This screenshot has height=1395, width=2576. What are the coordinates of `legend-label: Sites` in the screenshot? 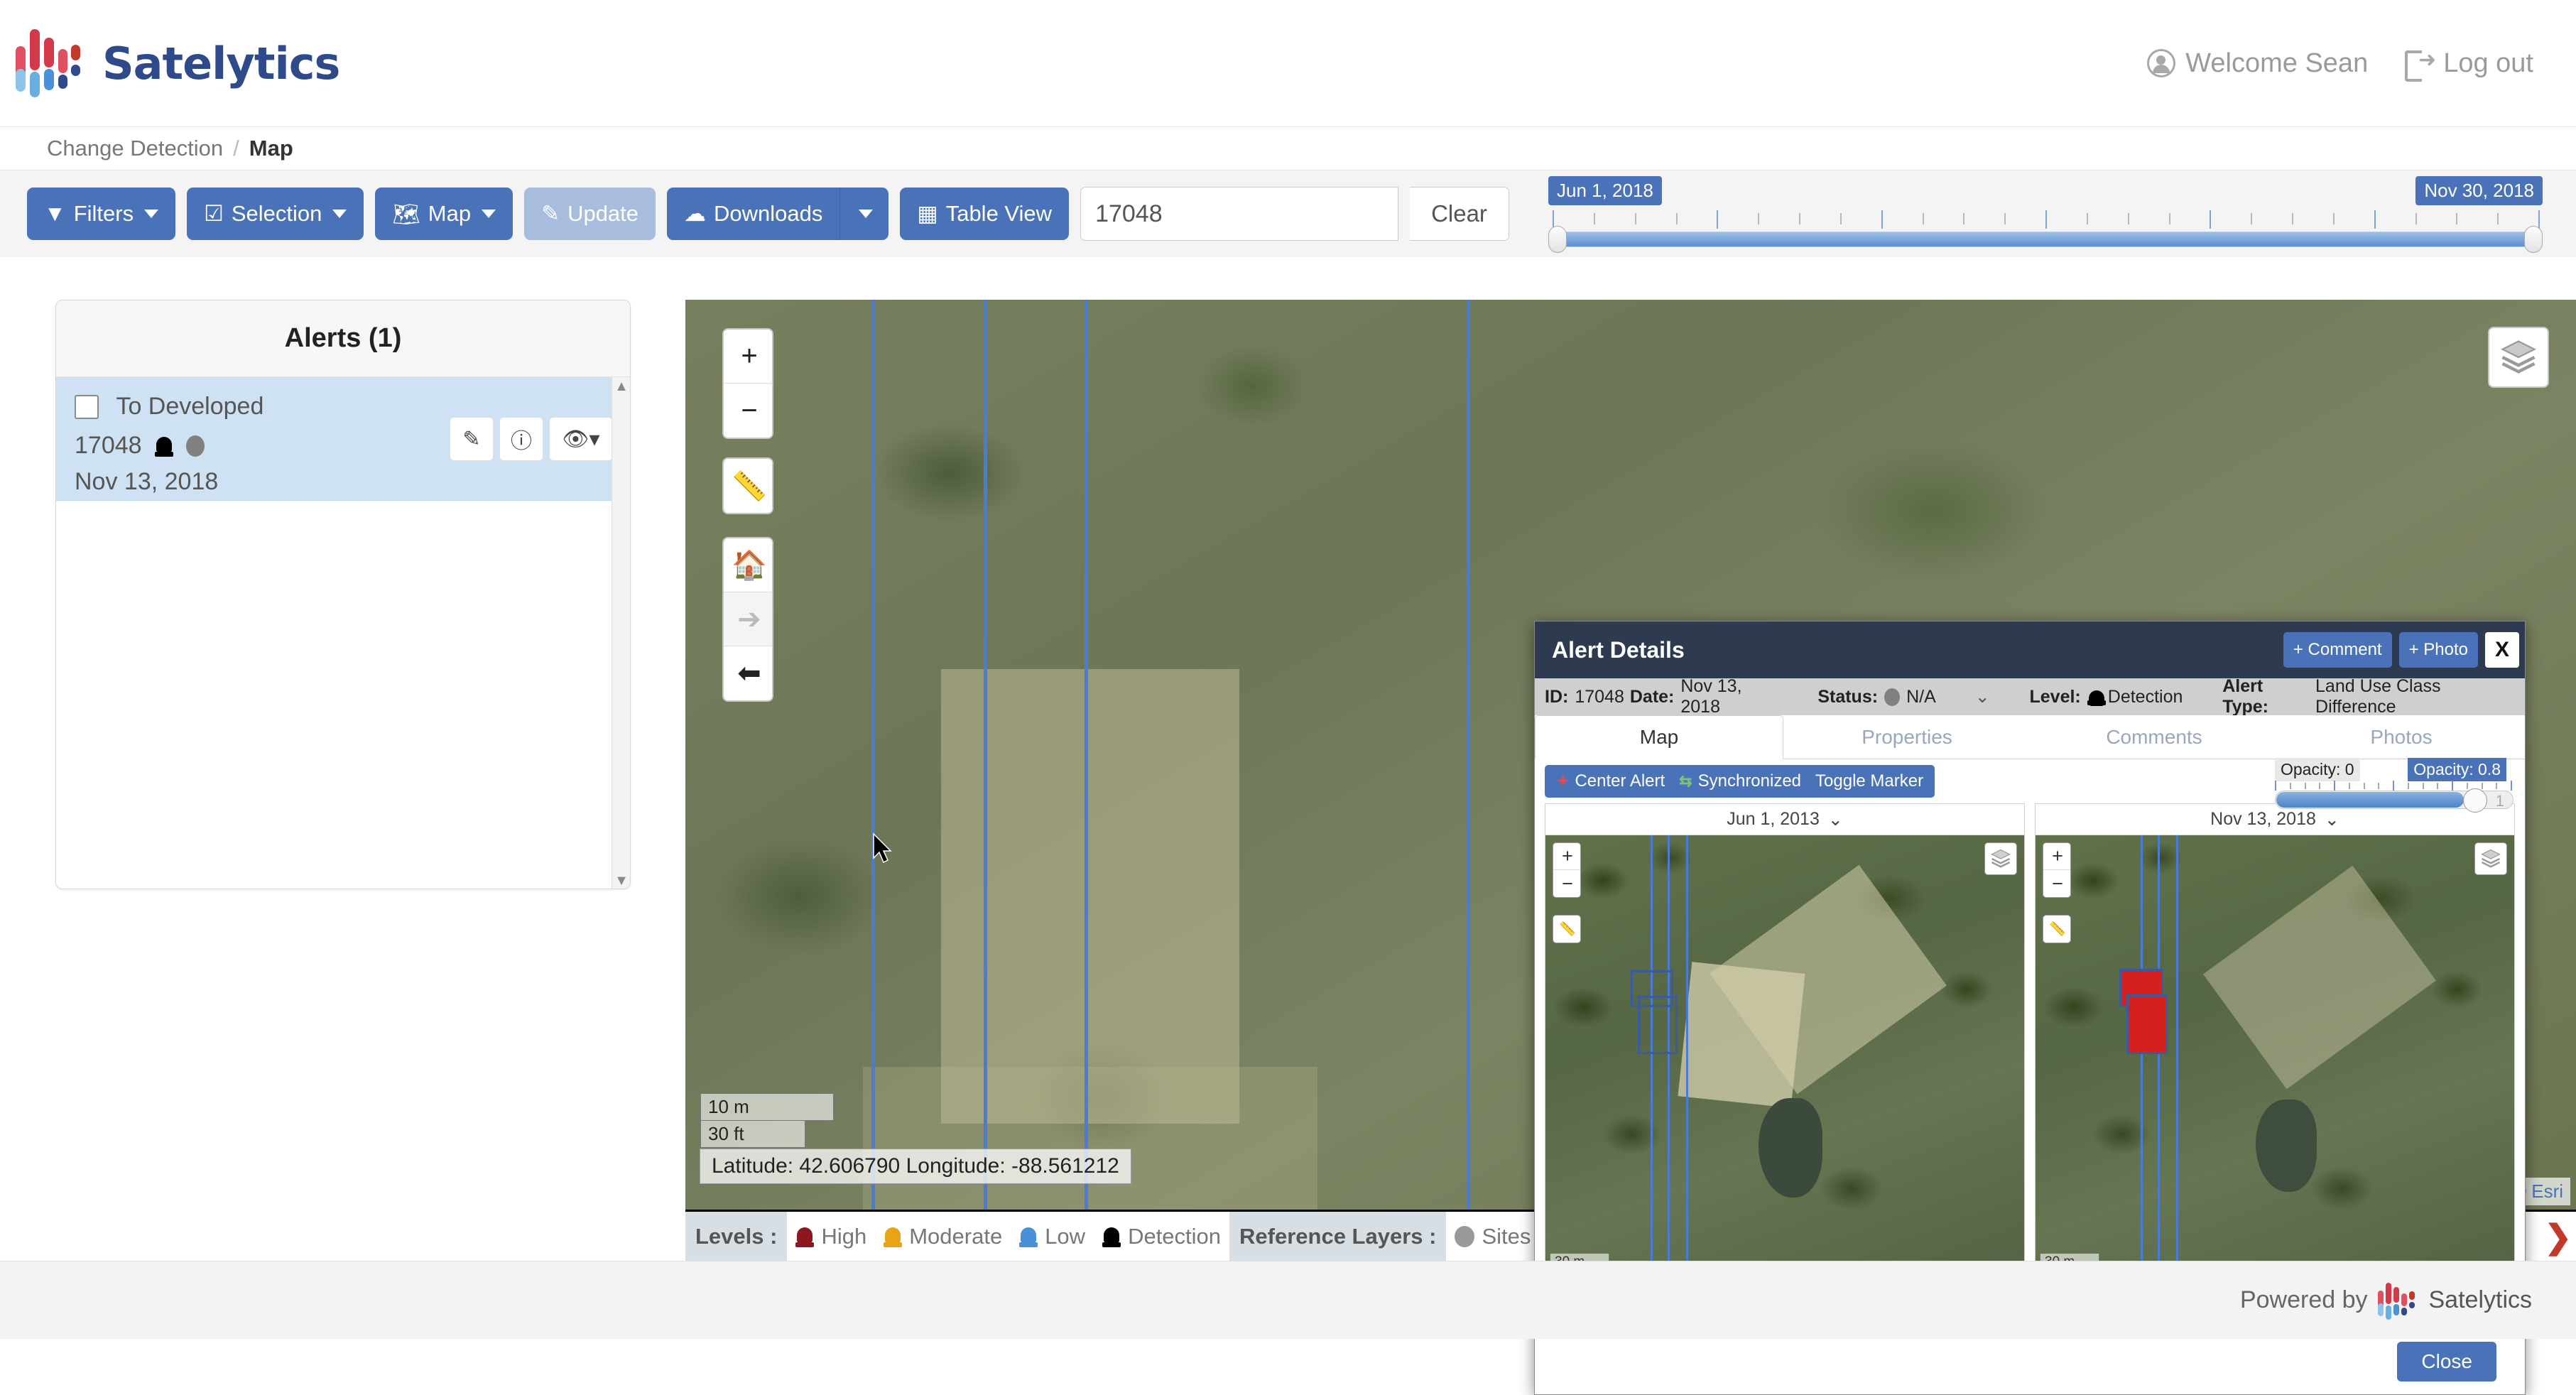 It's located at (1507, 1236).